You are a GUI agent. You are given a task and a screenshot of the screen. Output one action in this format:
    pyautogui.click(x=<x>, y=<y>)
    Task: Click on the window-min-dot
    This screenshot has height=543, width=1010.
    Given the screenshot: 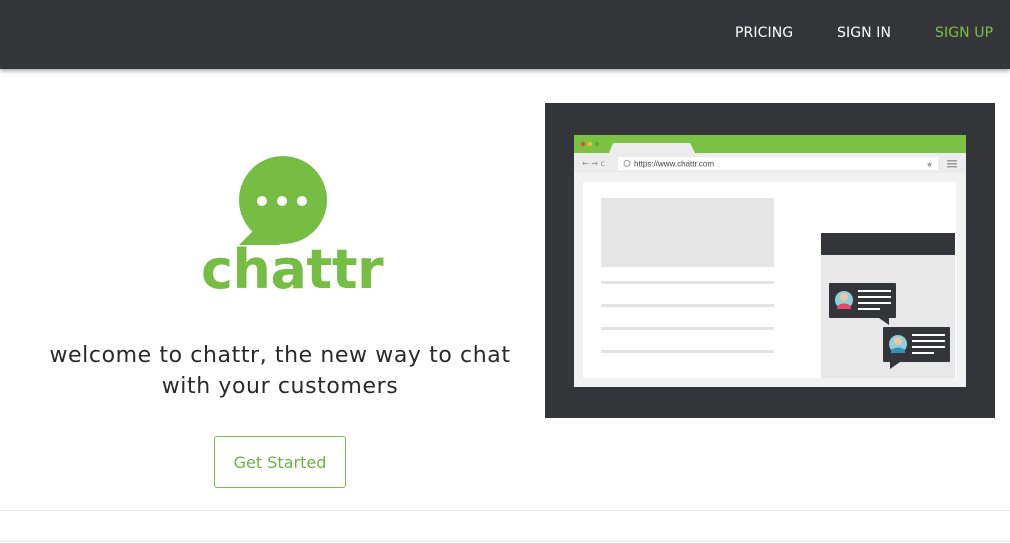 What is the action you would take?
    pyautogui.click(x=590, y=144)
    